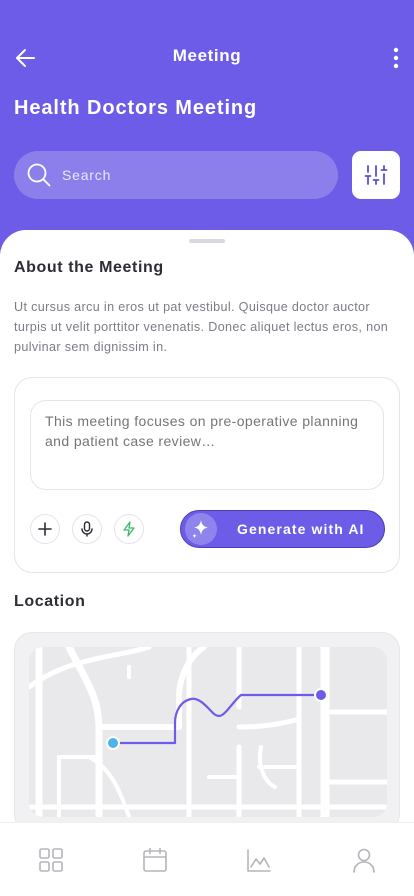 The width and height of the screenshot is (414, 896). I want to click on add-button, so click(45, 529).